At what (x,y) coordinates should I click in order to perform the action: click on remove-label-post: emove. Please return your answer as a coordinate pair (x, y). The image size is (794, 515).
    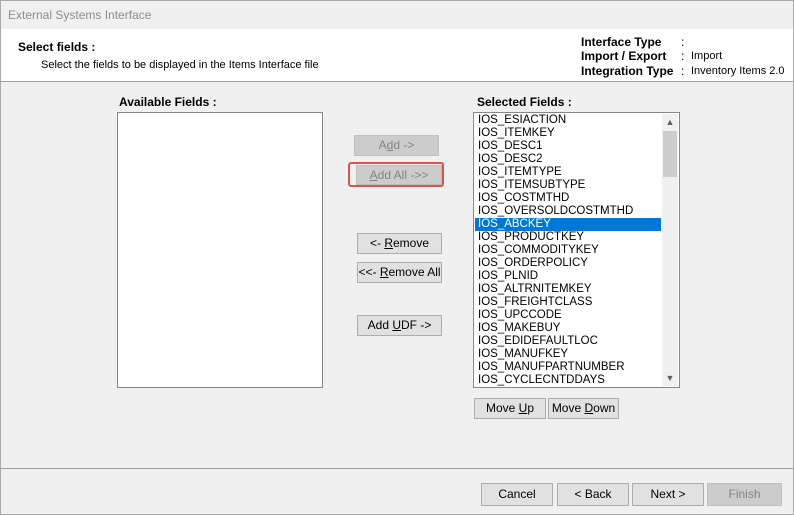
    Looking at the image, I should click on (411, 243).